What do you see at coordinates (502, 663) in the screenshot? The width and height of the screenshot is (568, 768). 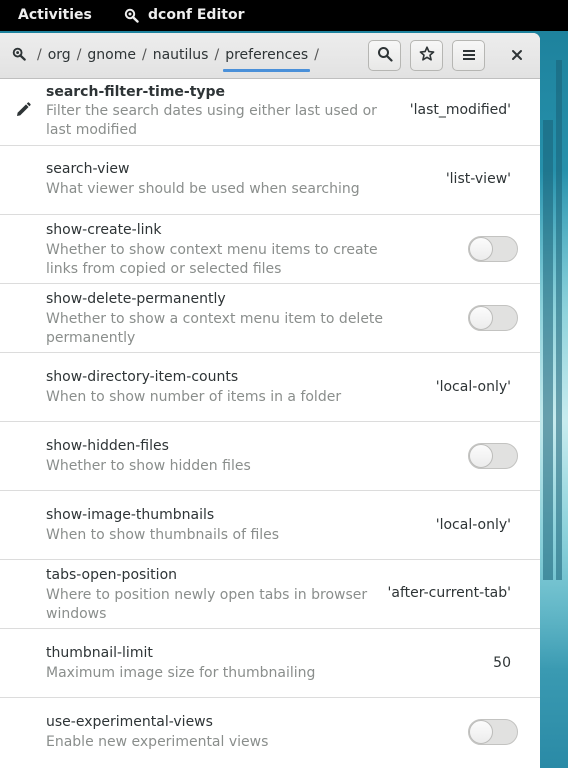 I see `key-value: 50` at bounding box center [502, 663].